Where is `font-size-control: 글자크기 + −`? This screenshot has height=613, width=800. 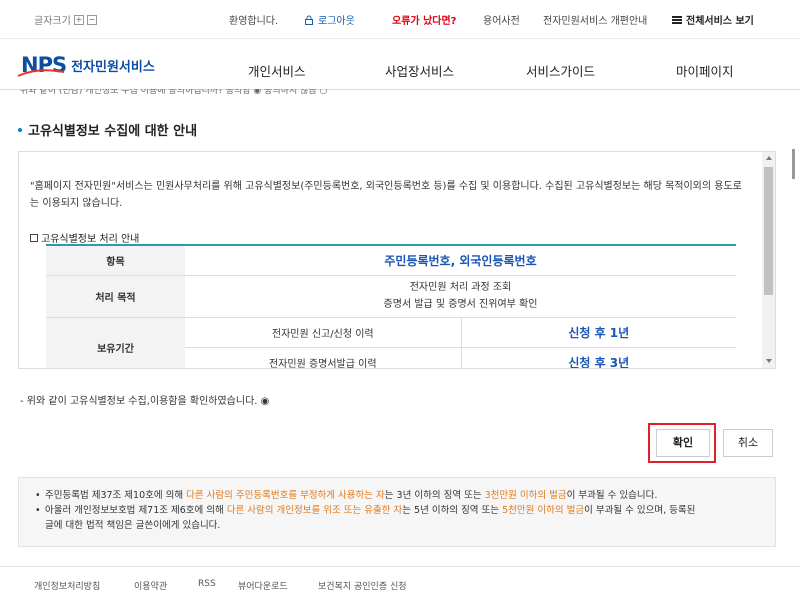 font-size-control: 글자크기 + − is located at coordinates (65, 19).